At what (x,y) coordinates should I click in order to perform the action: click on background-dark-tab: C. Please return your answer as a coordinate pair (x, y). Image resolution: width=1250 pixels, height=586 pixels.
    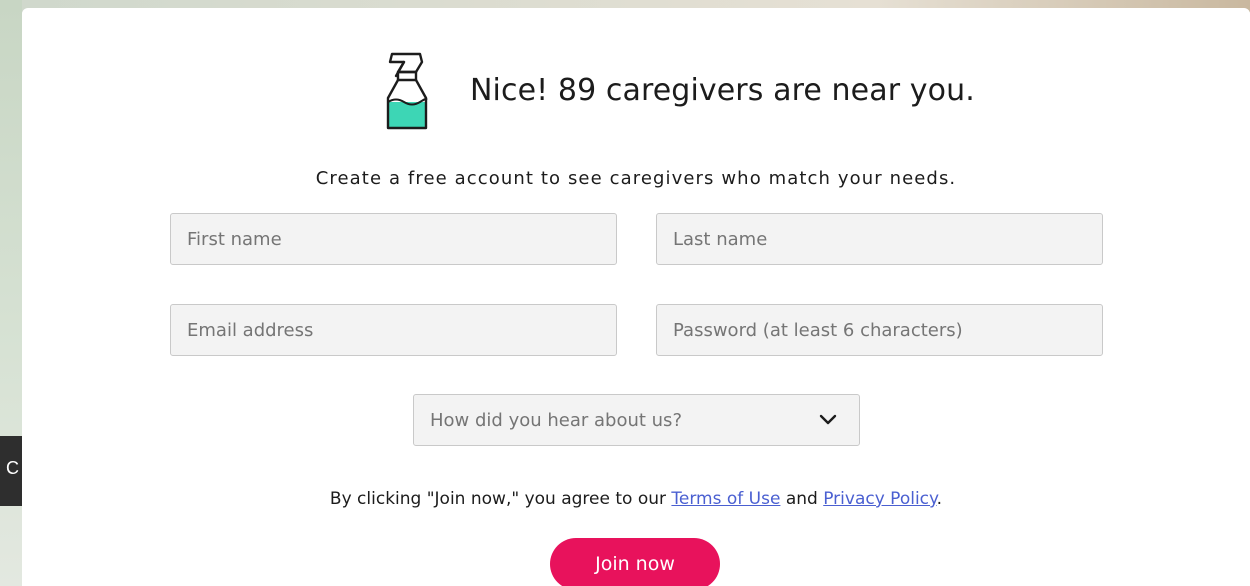
    Looking at the image, I should click on (11, 471).